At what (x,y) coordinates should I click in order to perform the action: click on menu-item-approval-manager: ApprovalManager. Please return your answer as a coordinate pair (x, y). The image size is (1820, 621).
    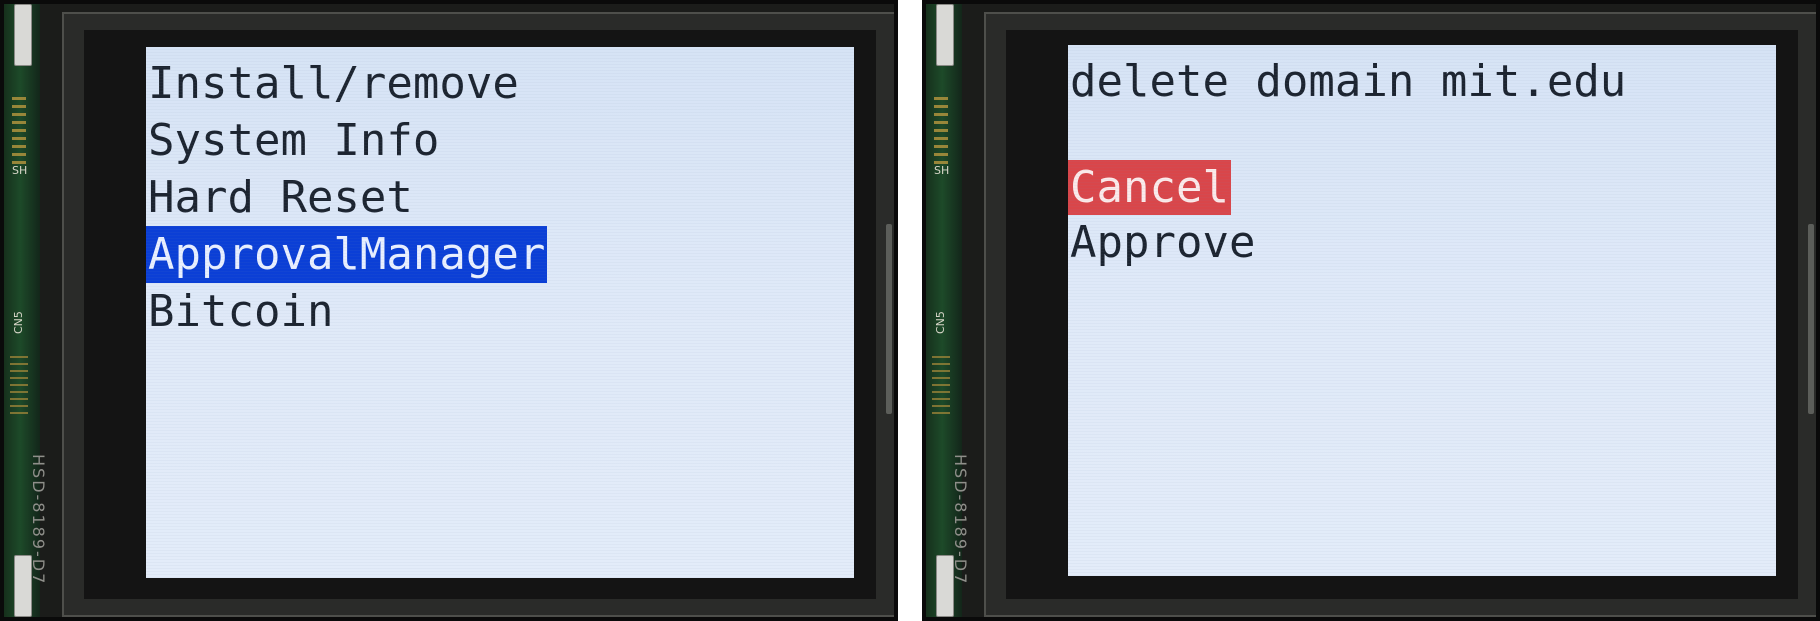
    Looking at the image, I should click on (347, 254).